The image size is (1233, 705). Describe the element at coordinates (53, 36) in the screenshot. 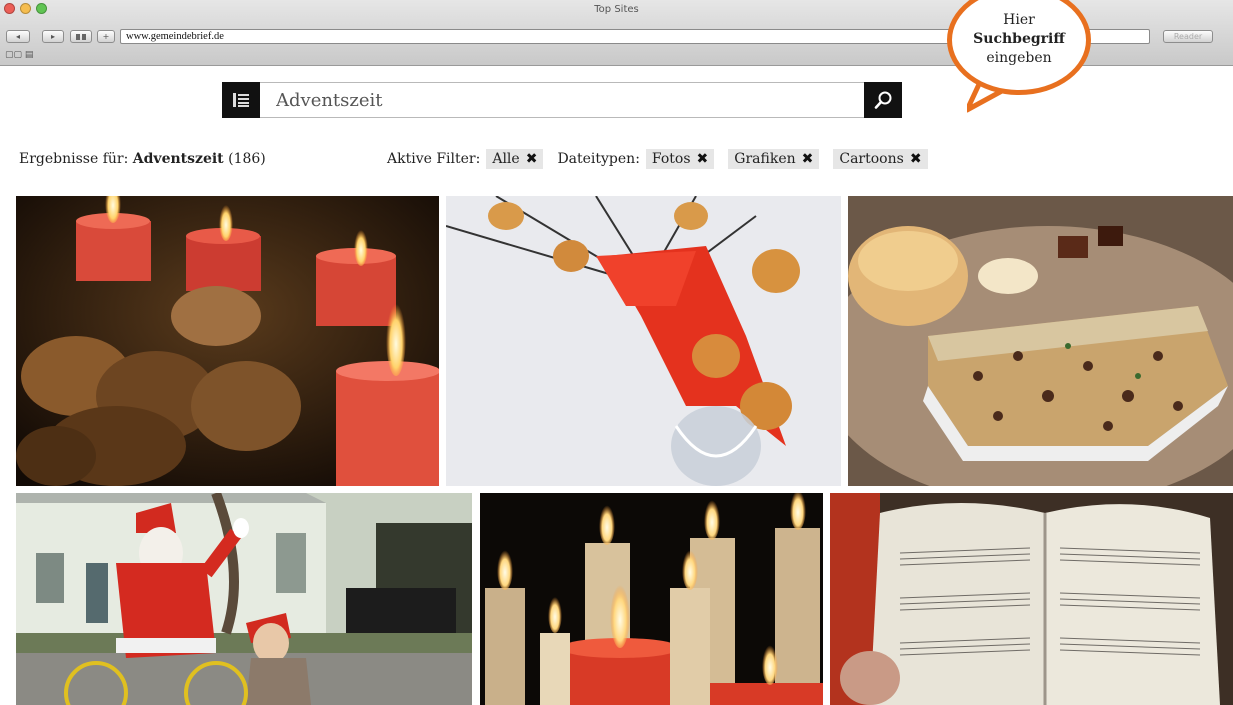

I see `forward-button: ▸` at that location.